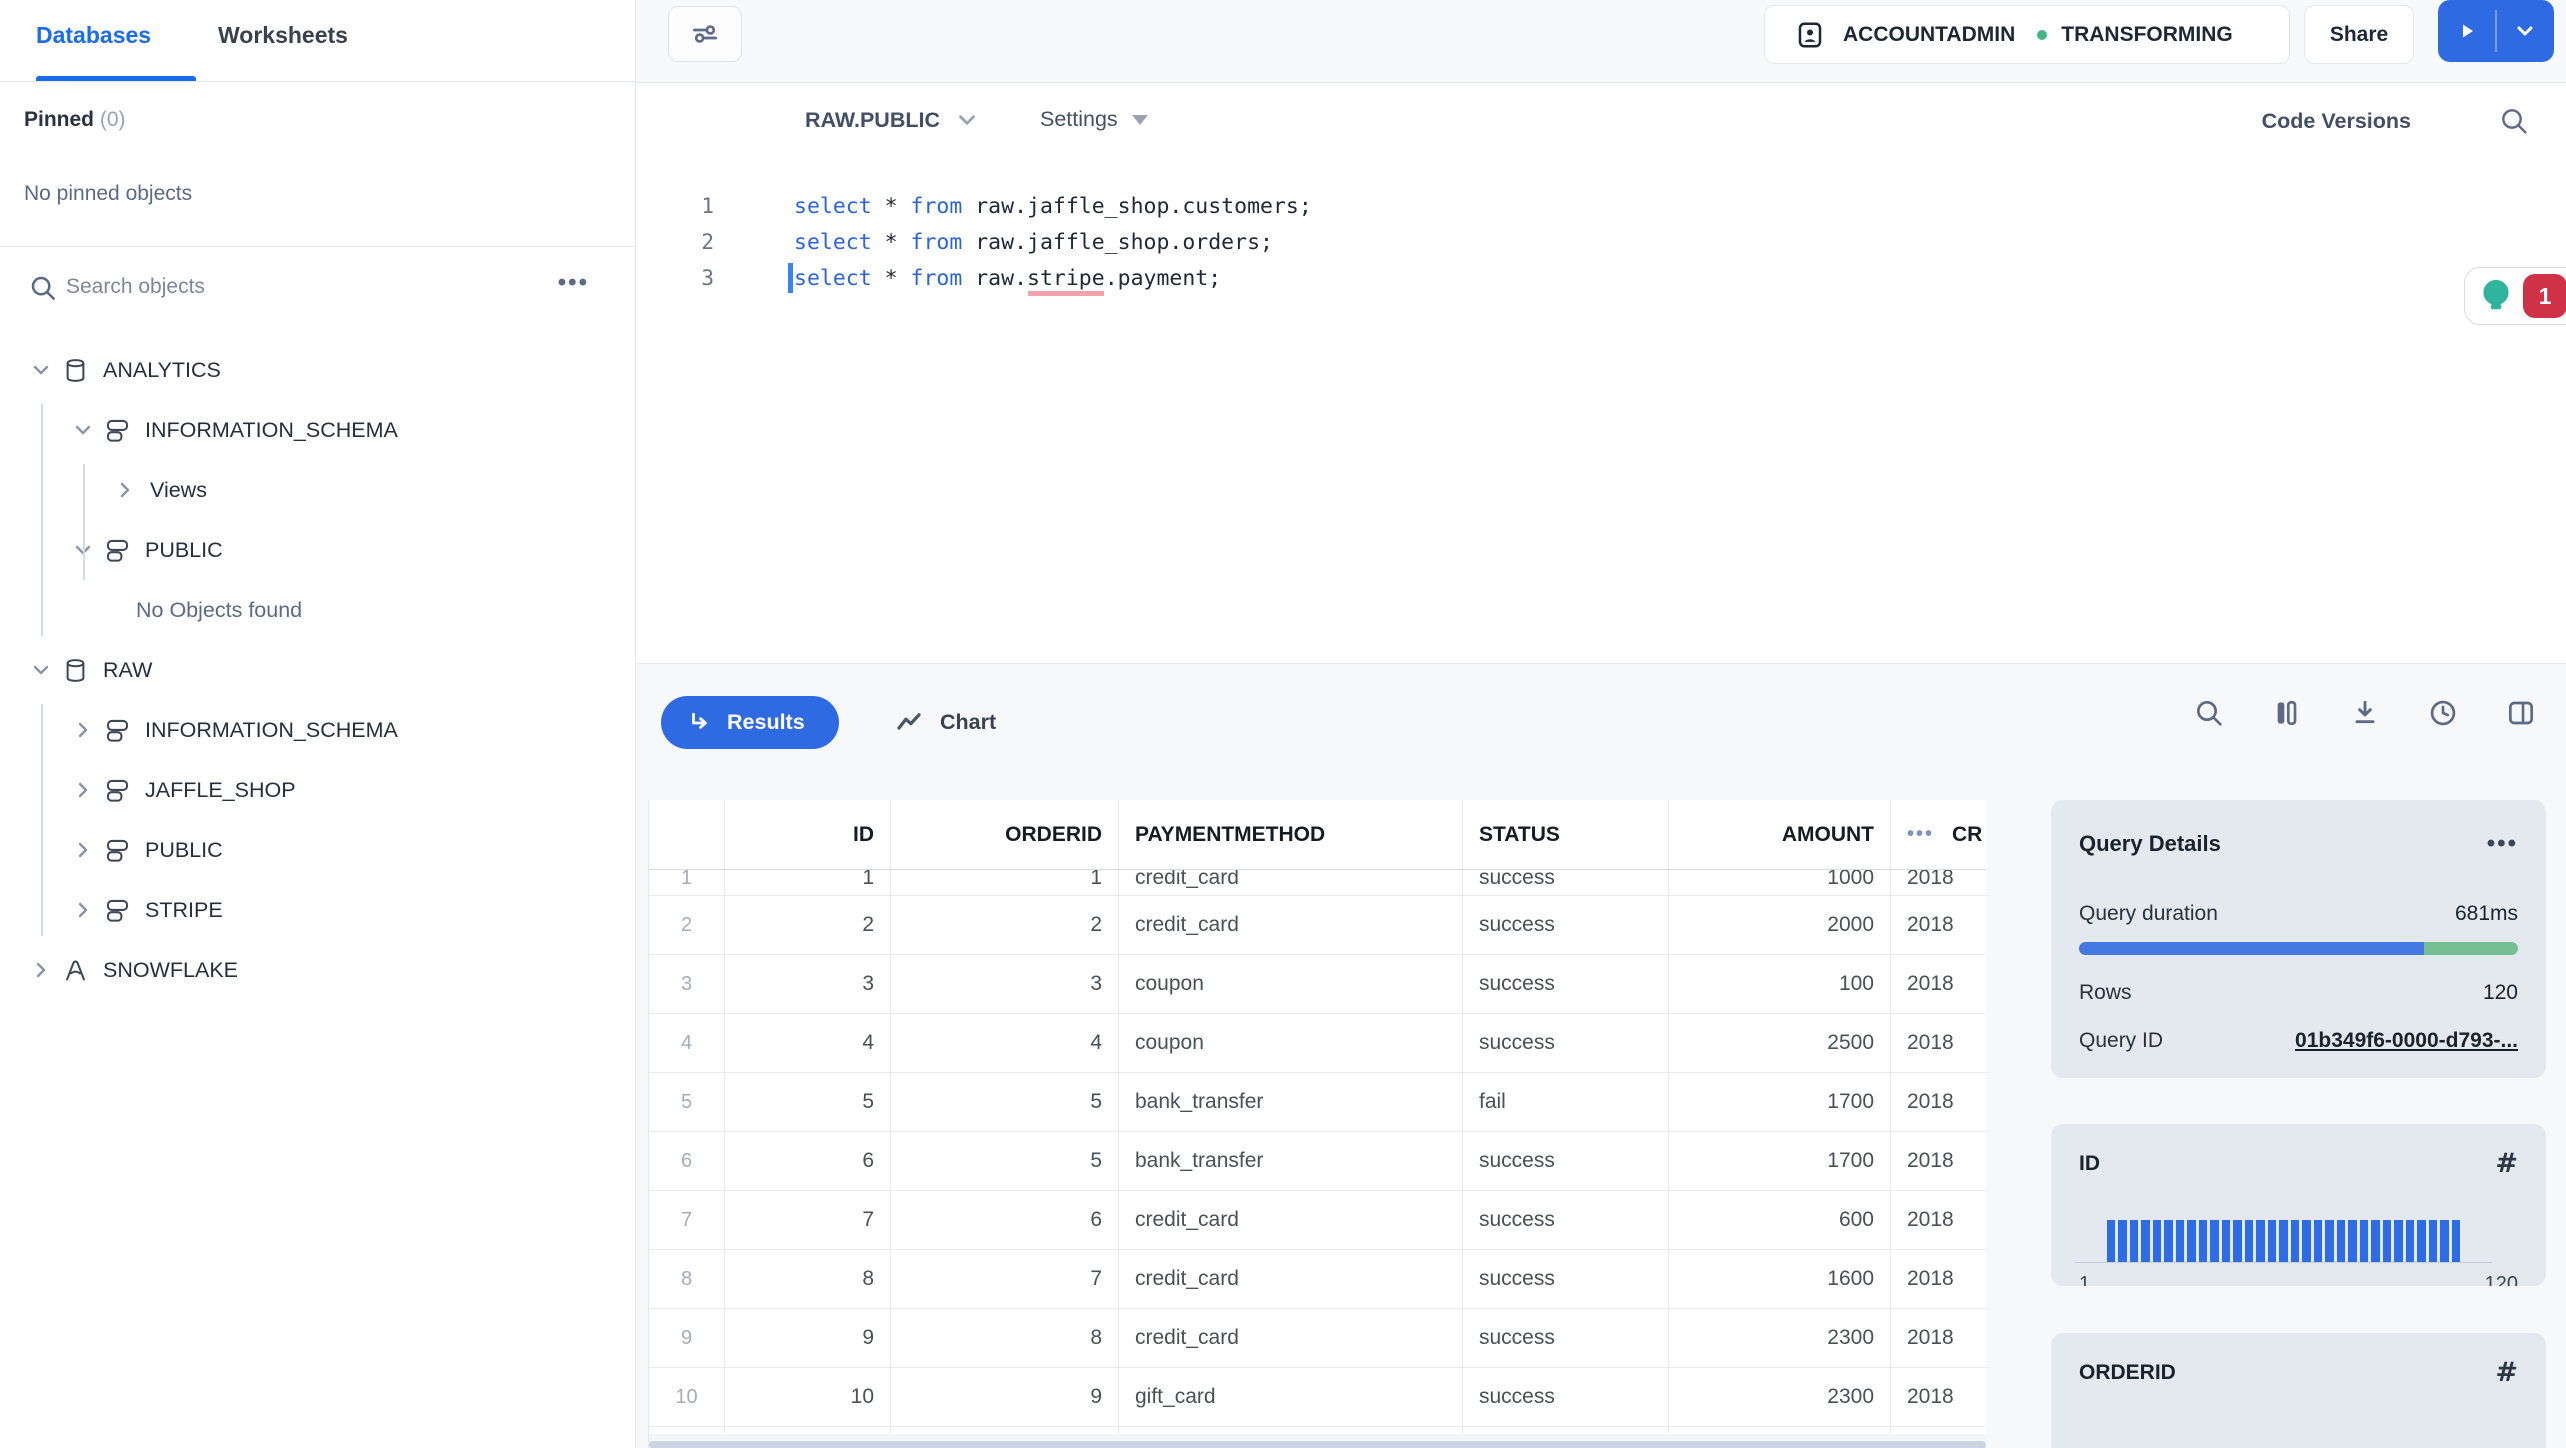 Image resolution: width=2566 pixels, height=1448 pixels. What do you see at coordinates (1920, 834) in the screenshot?
I see `column-menu-ellipsis: •••` at bounding box center [1920, 834].